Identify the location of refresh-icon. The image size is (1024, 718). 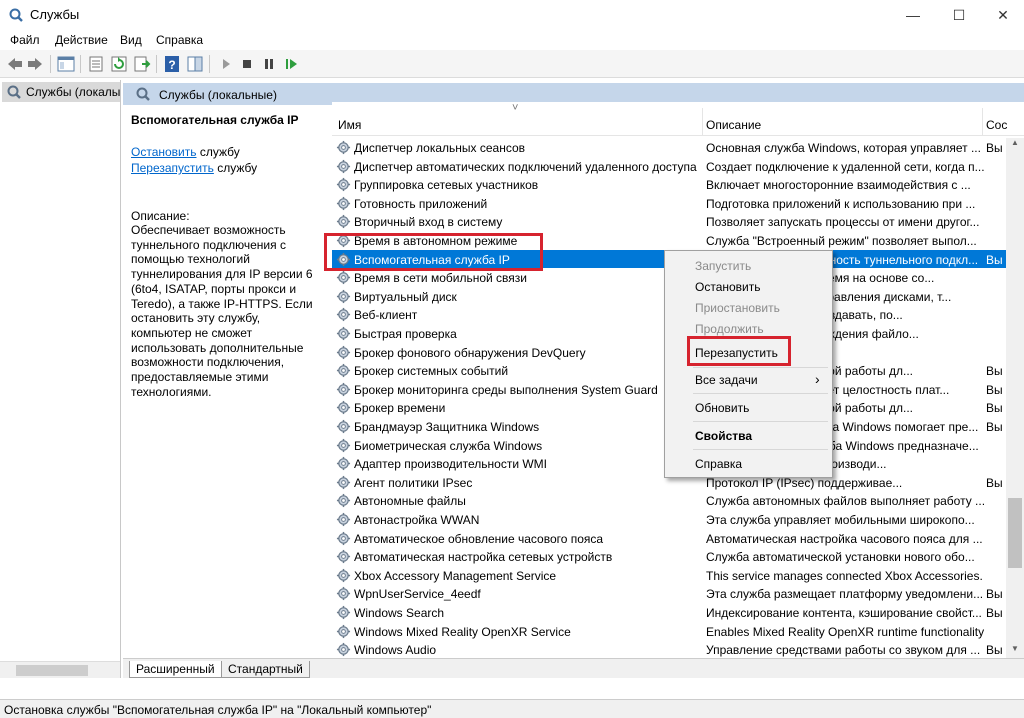
(119, 64).